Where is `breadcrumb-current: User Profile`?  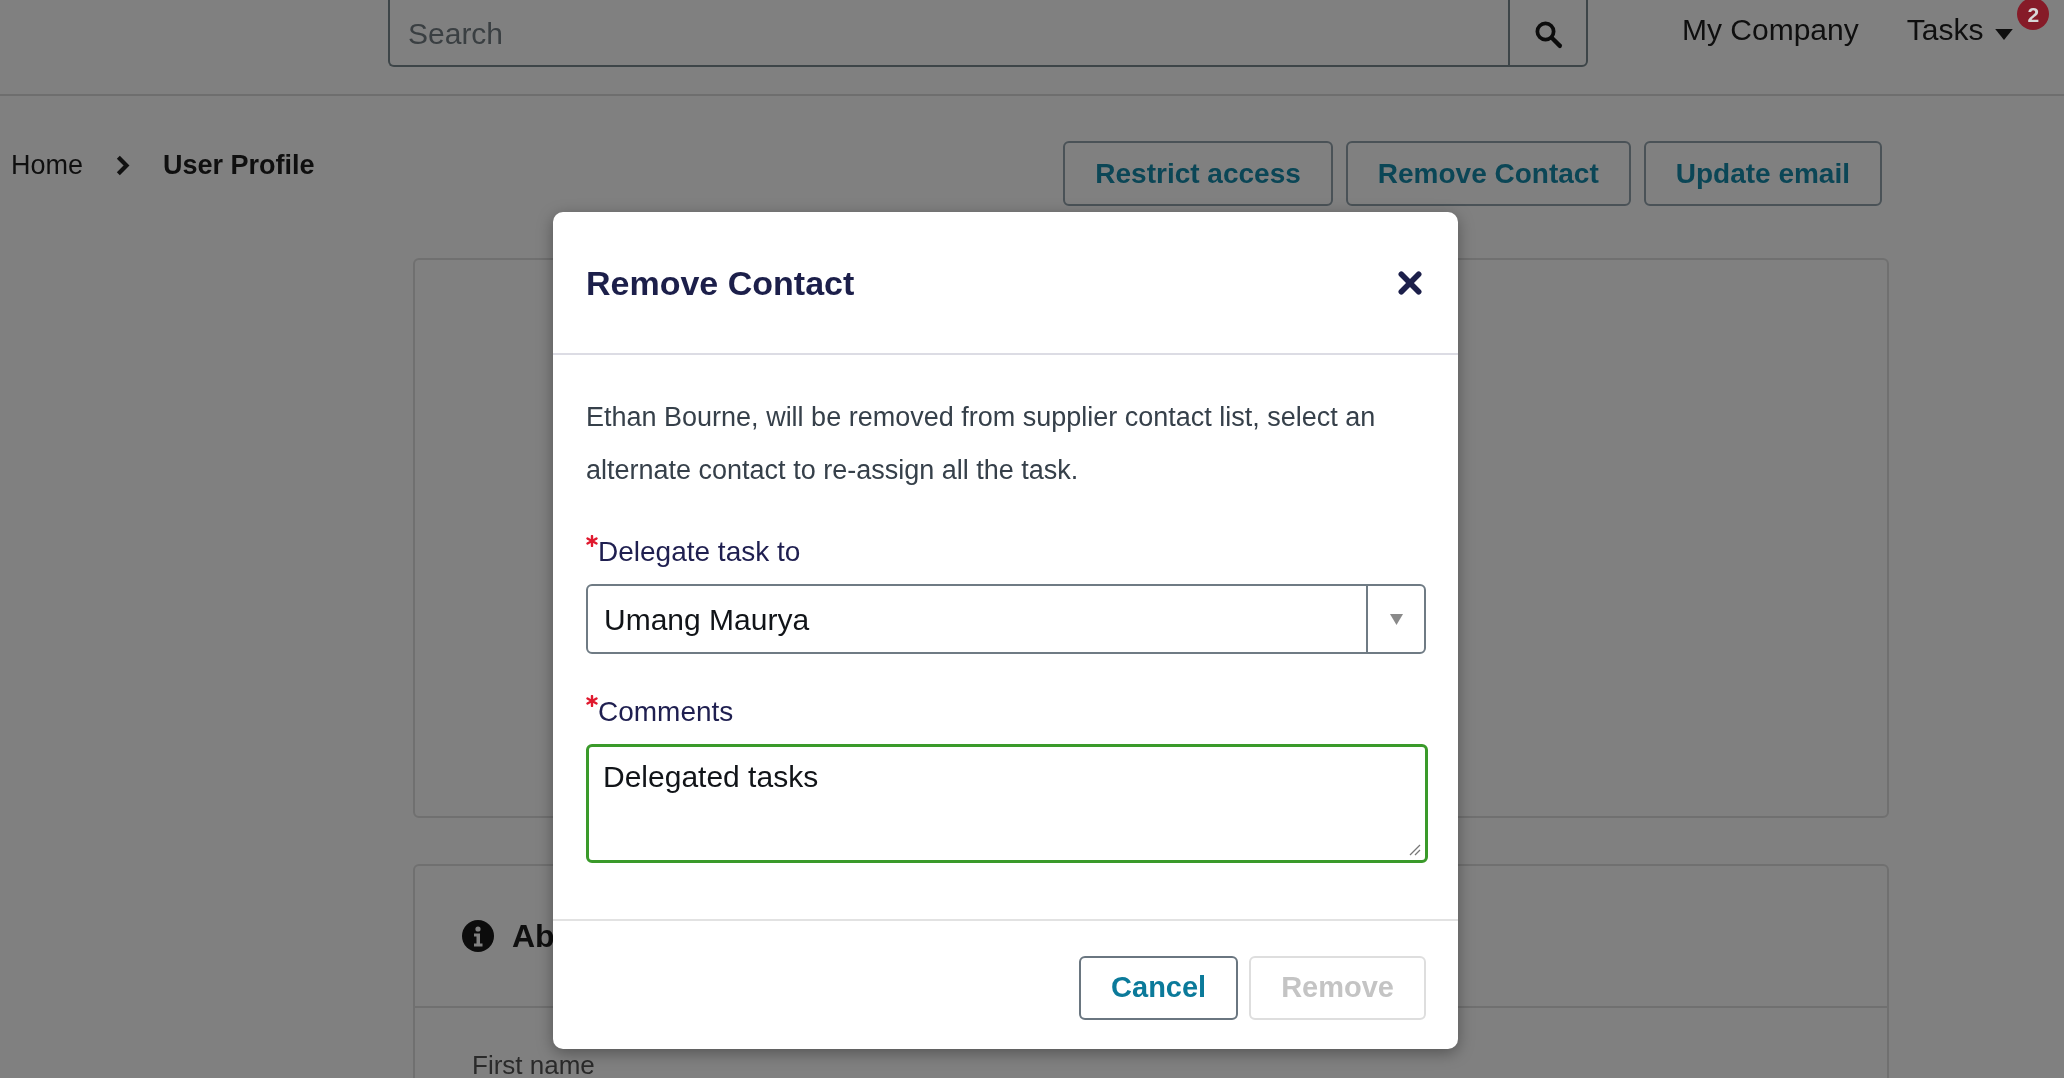 breadcrumb-current: User Profile is located at coordinates (239, 165).